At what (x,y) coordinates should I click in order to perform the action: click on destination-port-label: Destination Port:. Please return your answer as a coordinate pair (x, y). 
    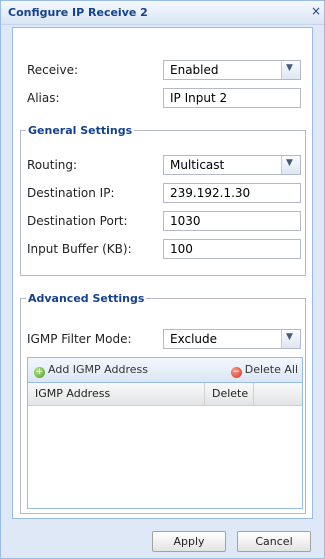
    Looking at the image, I should click on (77, 221).